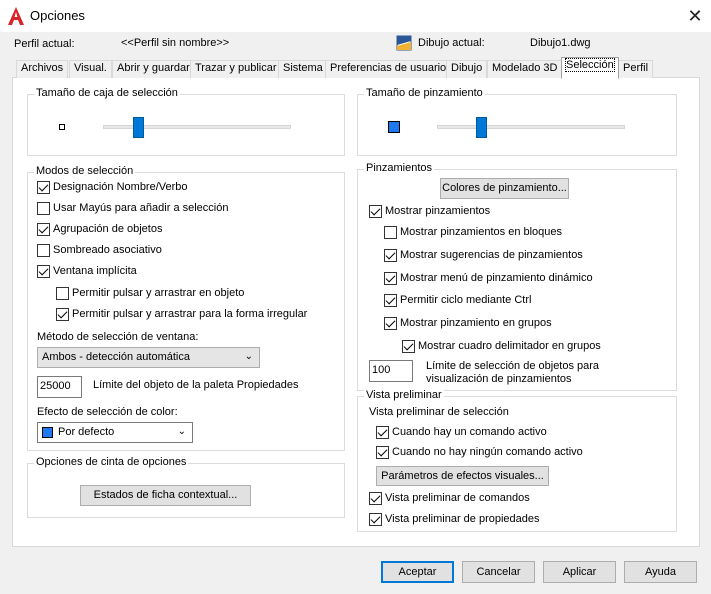 The width and height of the screenshot is (711, 594). Describe the element at coordinates (390, 323) in the screenshot. I see `grip-in-groups-checkbox` at that location.